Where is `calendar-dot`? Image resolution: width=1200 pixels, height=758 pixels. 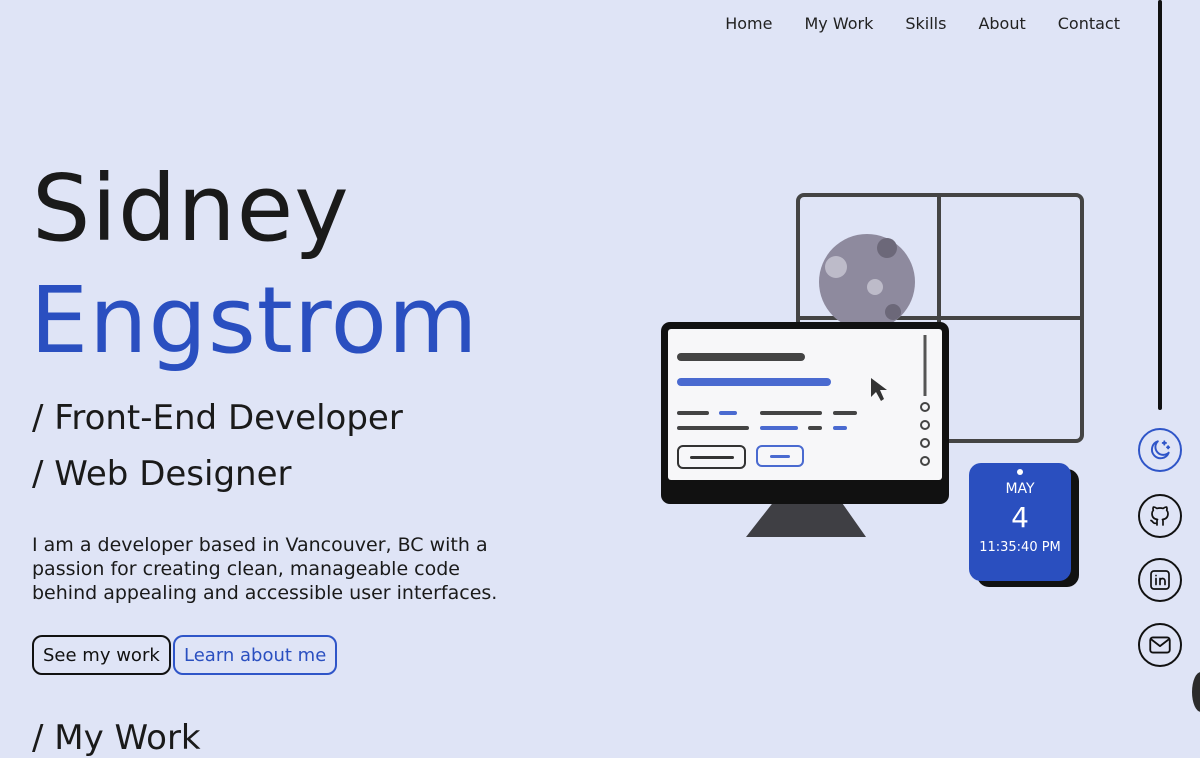 calendar-dot is located at coordinates (1020, 472).